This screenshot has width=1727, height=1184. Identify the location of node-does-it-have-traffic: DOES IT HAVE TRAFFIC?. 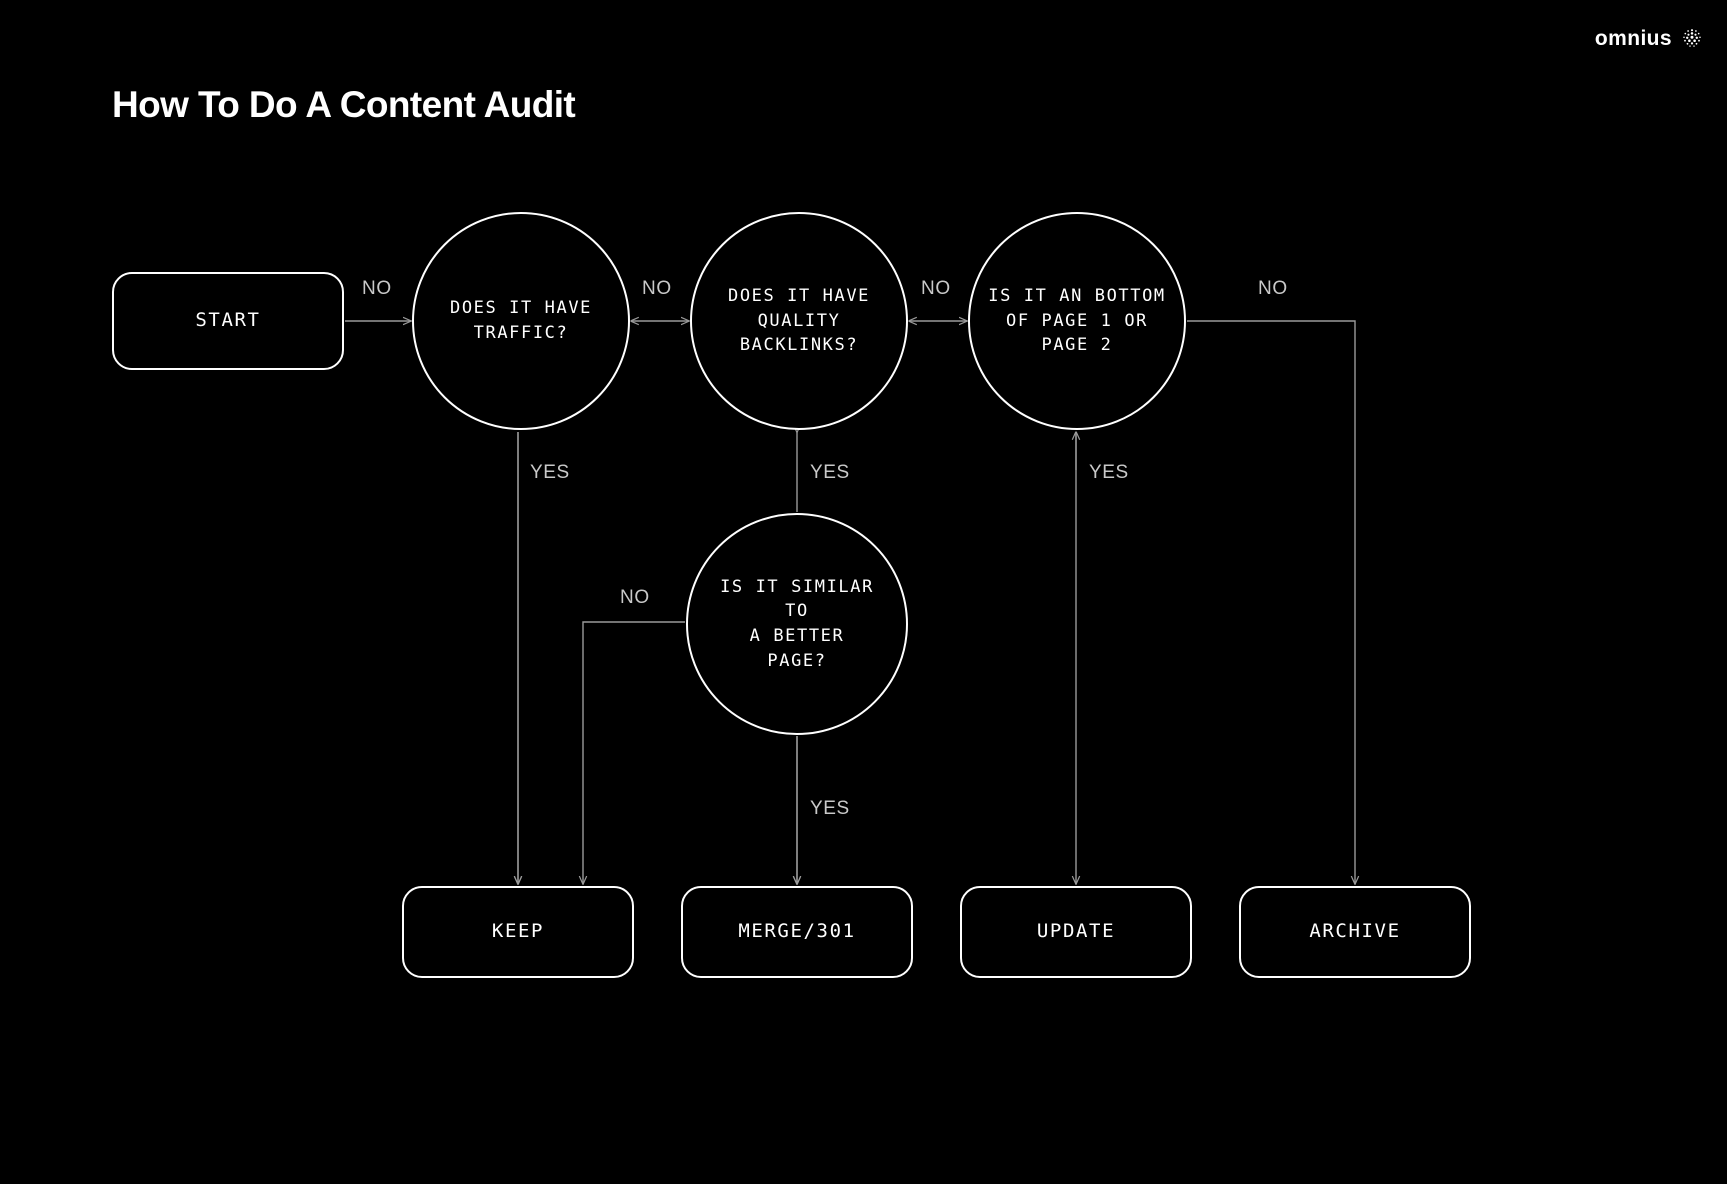
(521, 321).